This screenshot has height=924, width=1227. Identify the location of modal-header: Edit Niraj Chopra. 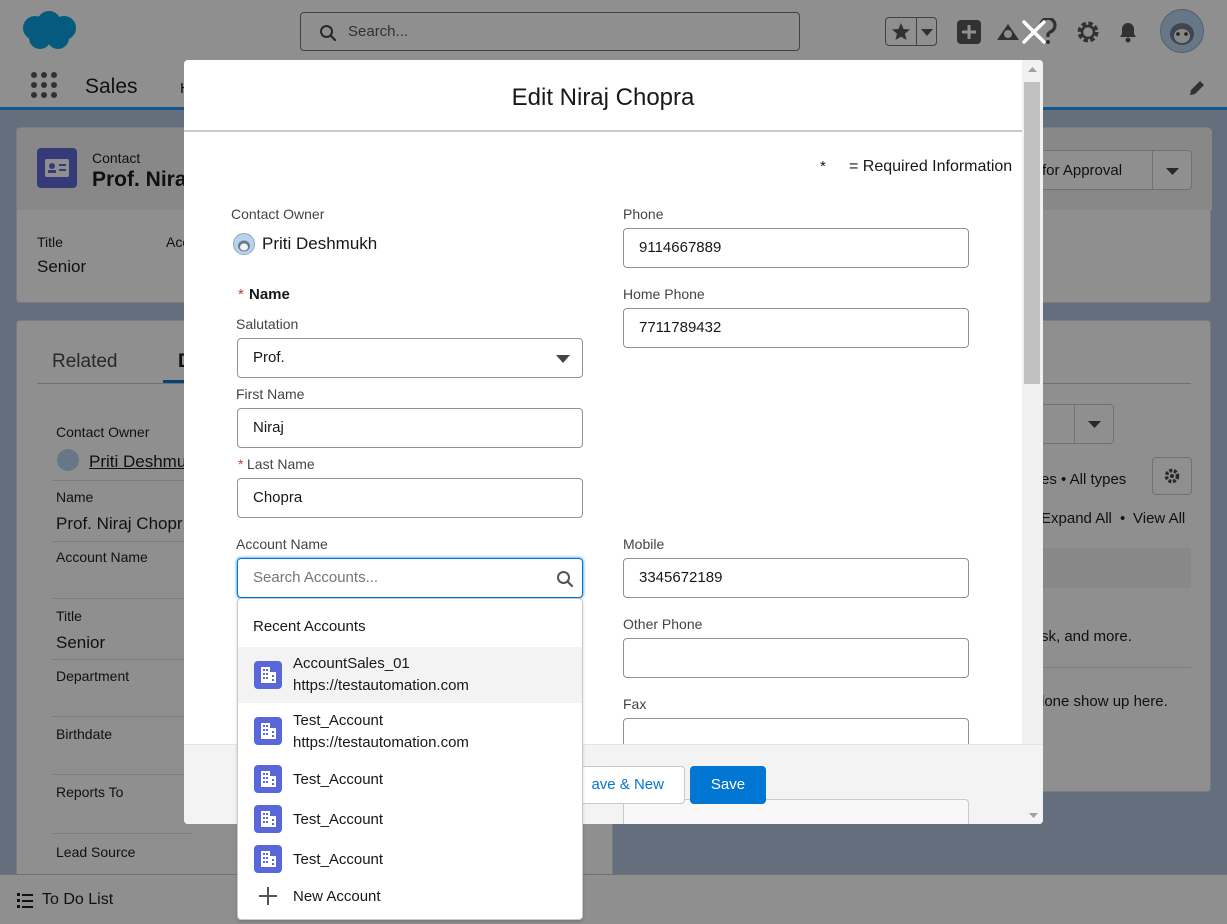
(603, 96).